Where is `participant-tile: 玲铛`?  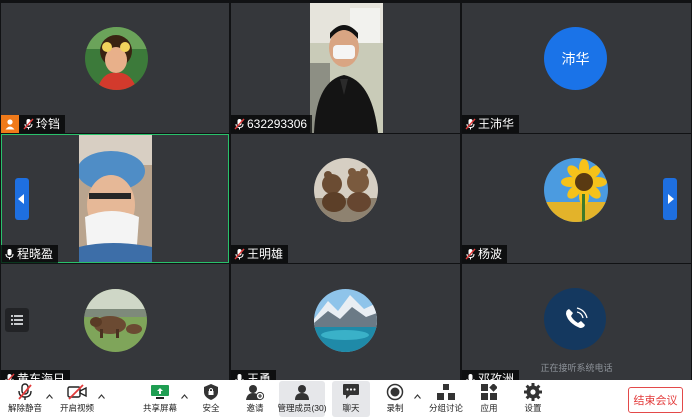 participant-tile: 玲铛 is located at coordinates (115, 68).